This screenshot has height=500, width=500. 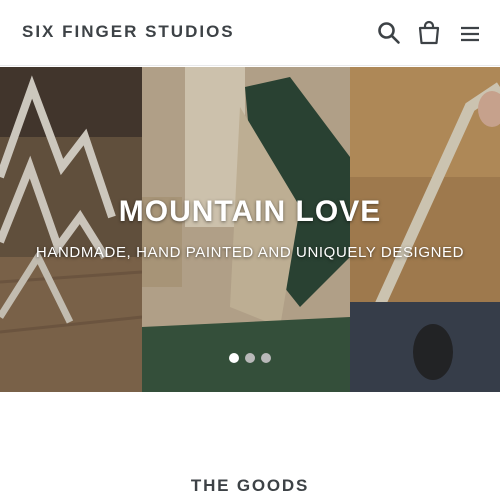 What do you see at coordinates (250, 211) in the screenshot?
I see `hero-title: MOUNTAIN LOVE` at bounding box center [250, 211].